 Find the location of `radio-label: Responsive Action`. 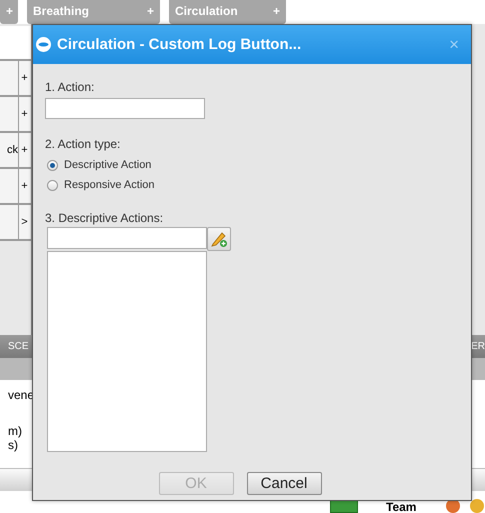

radio-label: Responsive Action is located at coordinates (109, 185).